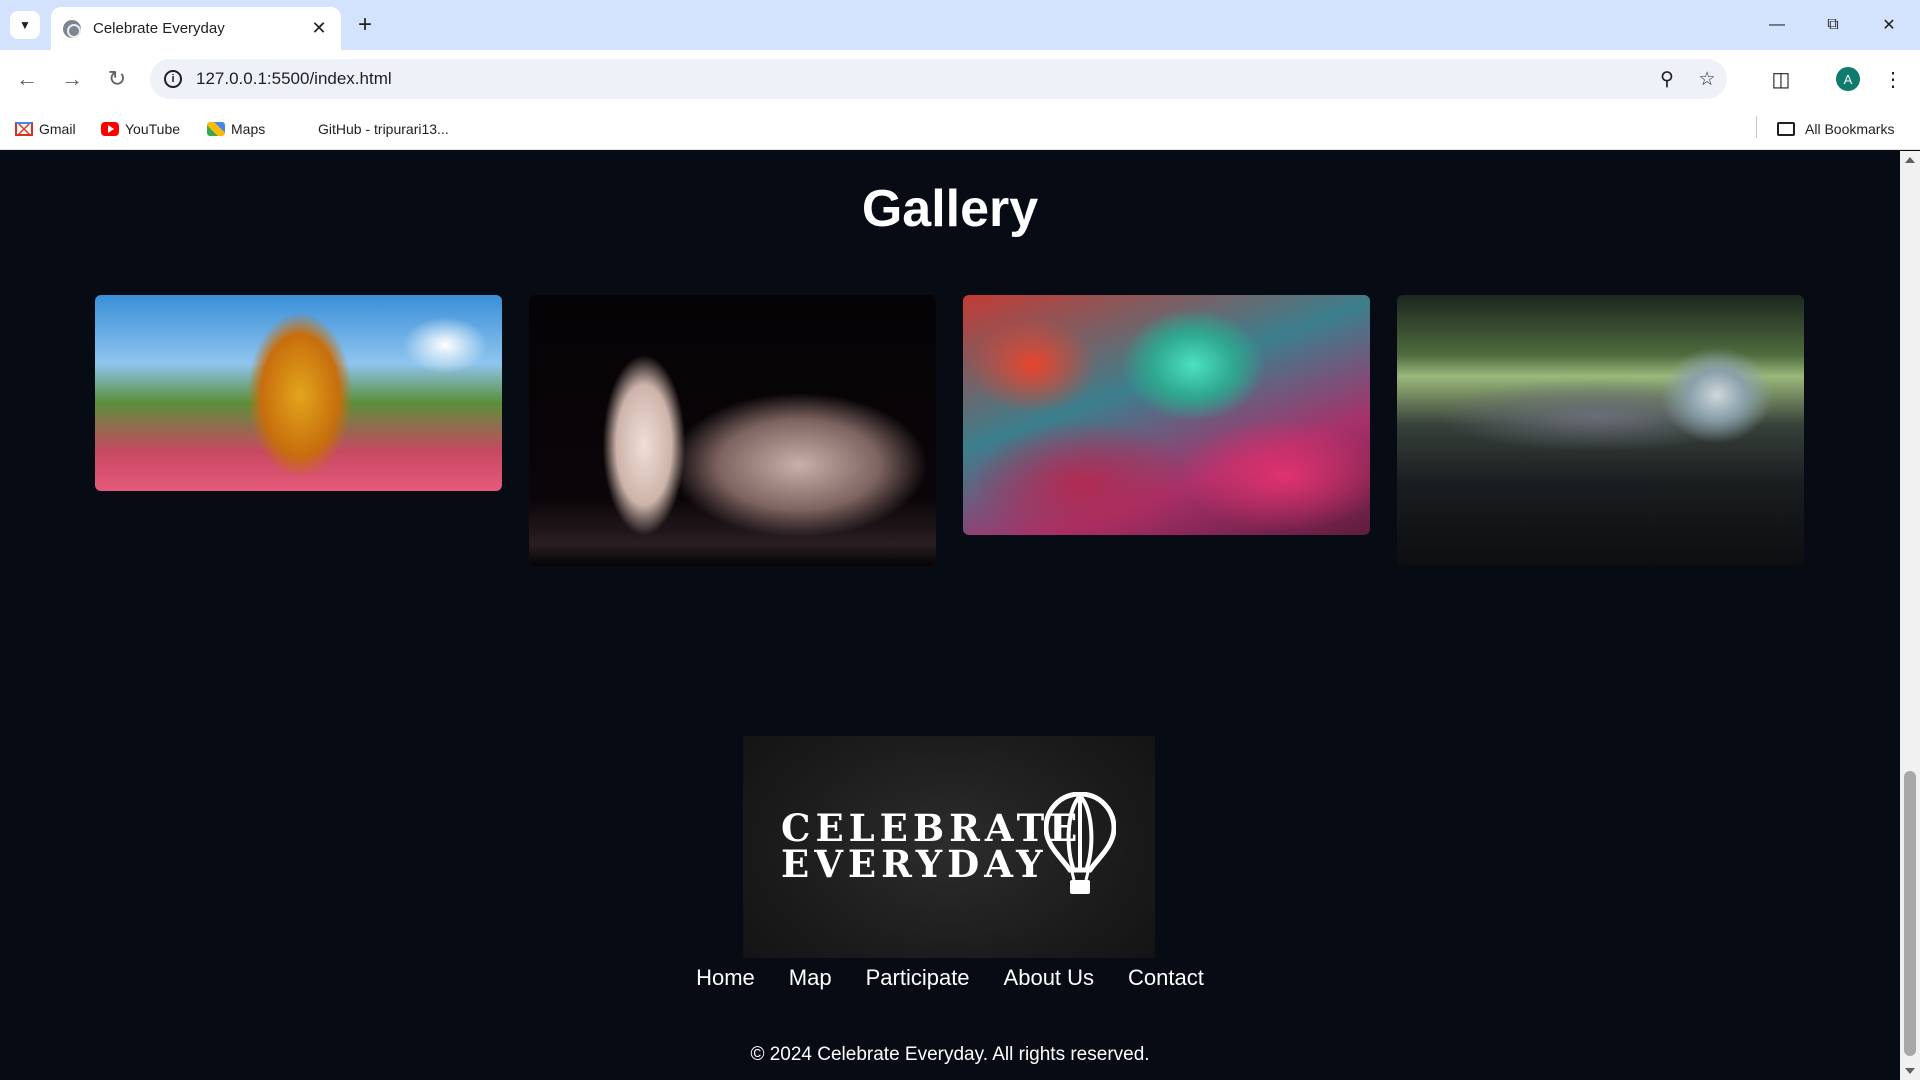  Describe the element at coordinates (1833, 25) in the screenshot. I see `restore-button: ⧉` at that location.